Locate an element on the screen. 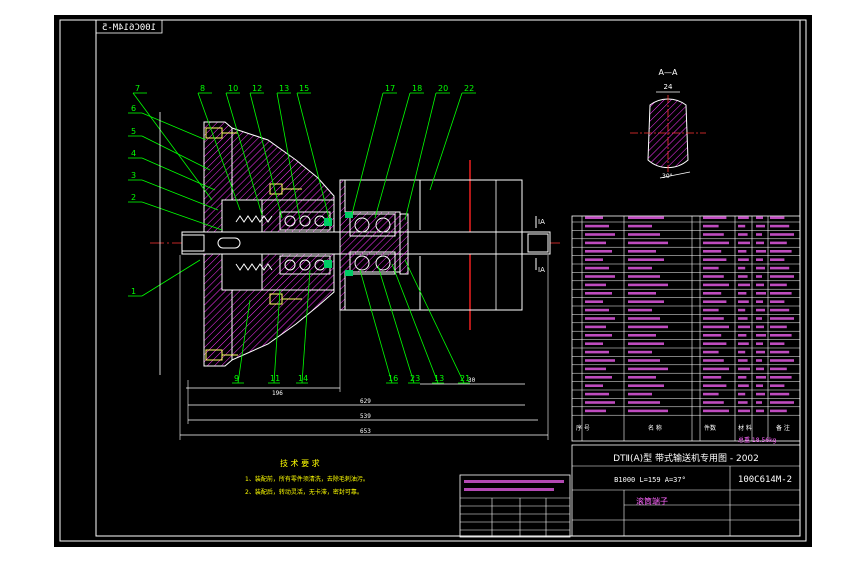  tech-note-1: 1、装配前，所有零件须清洗，去除毛刺油污。 is located at coordinates (307, 479).